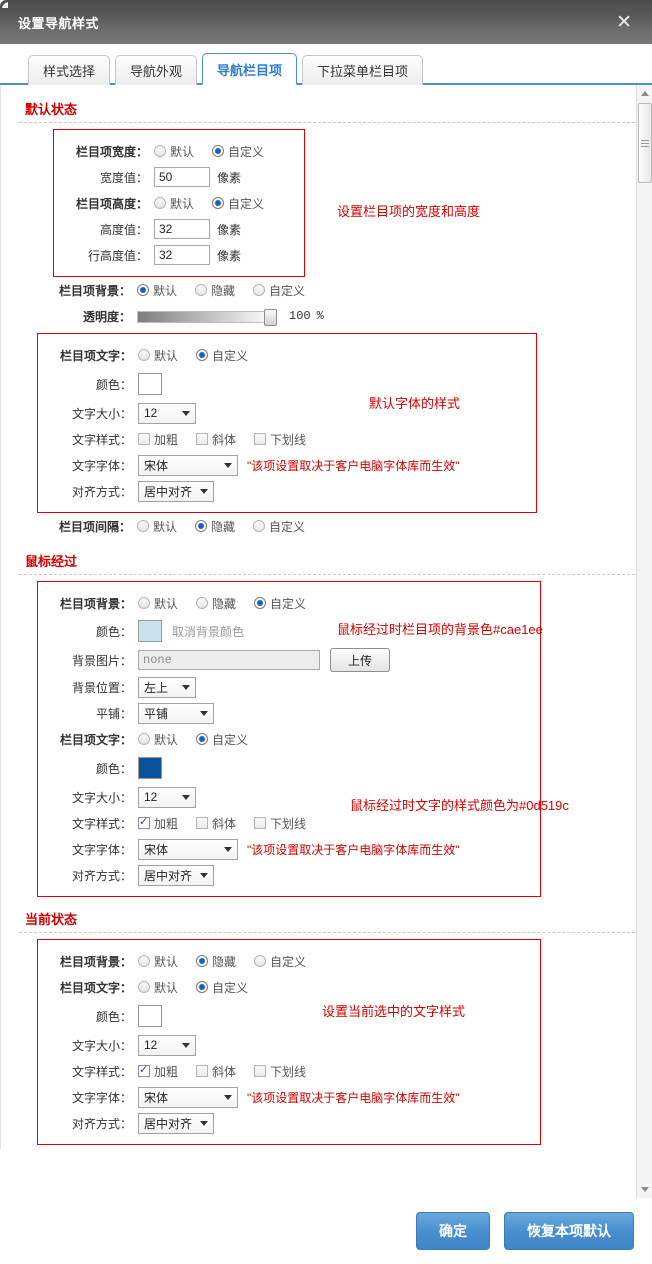 The width and height of the screenshot is (652, 1264). What do you see at coordinates (344, 526) in the screenshot?
I see `row-item-gap: 栏目项间隔： 默认 隐藏 自定义` at bounding box center [344, 526].